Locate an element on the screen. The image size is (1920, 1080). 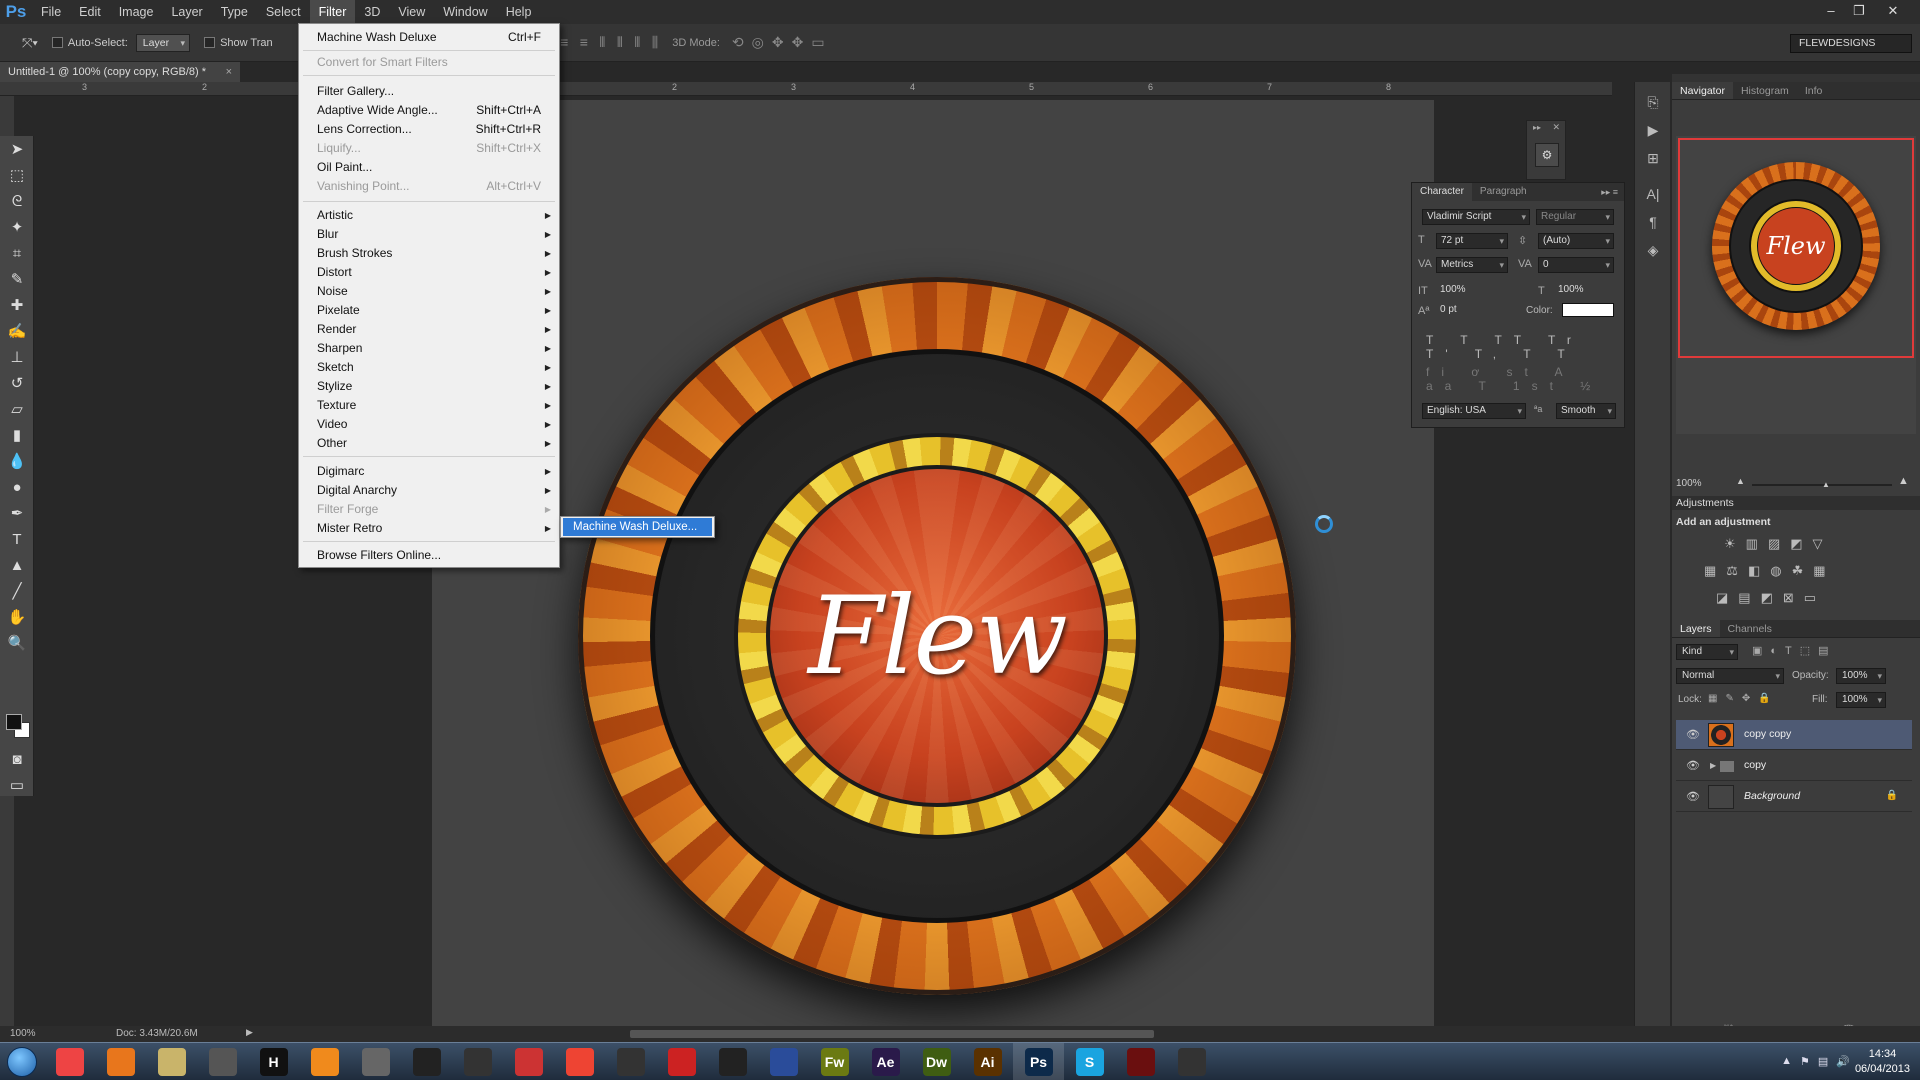
taskbar-app-button: Ps is located at coordinates (1038, 1061).